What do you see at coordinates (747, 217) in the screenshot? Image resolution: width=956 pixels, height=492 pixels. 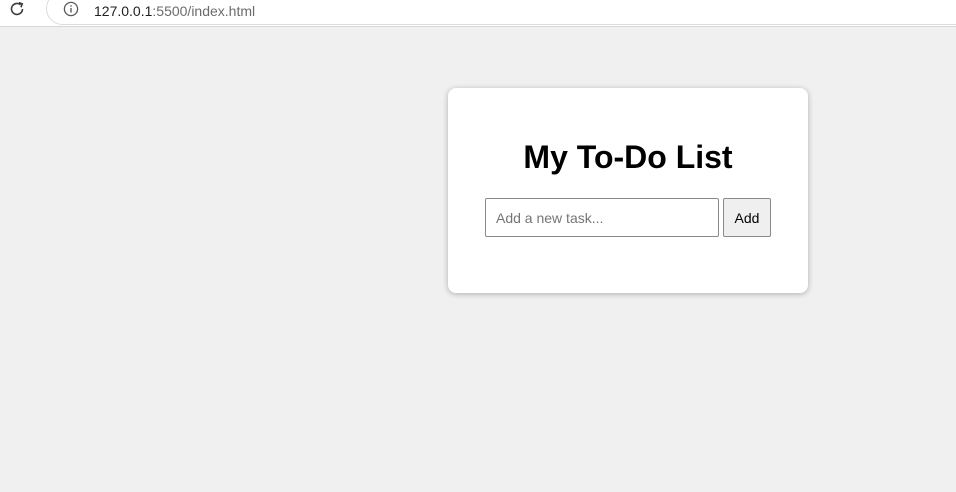 I see `add-task-button: Add` at bounding box center [747, 217].